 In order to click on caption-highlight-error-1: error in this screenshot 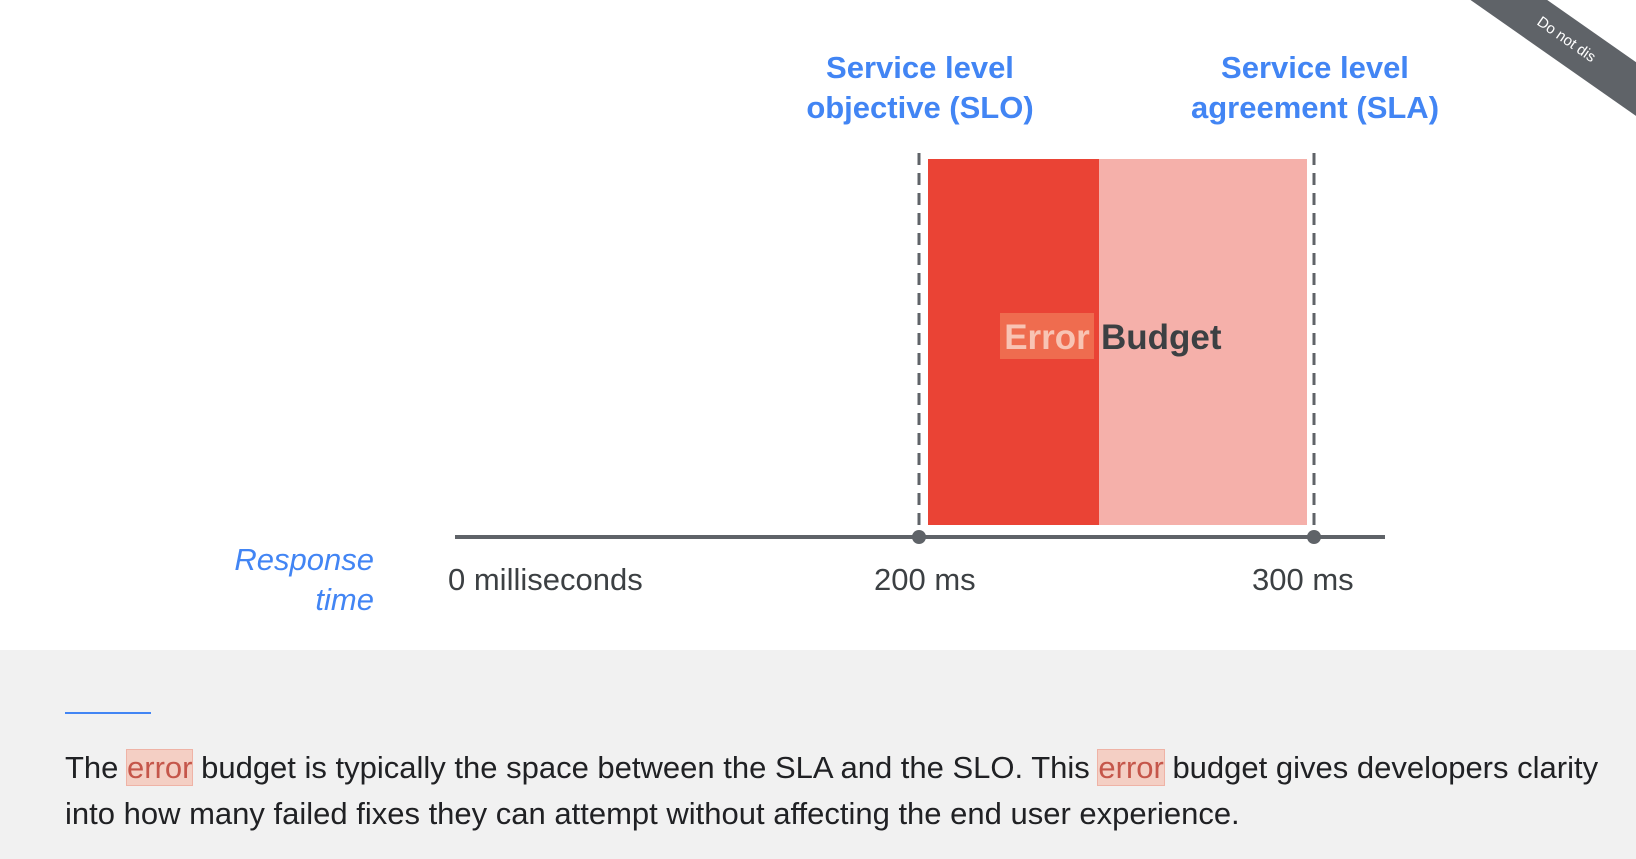, I will do `click(160, 767)`.